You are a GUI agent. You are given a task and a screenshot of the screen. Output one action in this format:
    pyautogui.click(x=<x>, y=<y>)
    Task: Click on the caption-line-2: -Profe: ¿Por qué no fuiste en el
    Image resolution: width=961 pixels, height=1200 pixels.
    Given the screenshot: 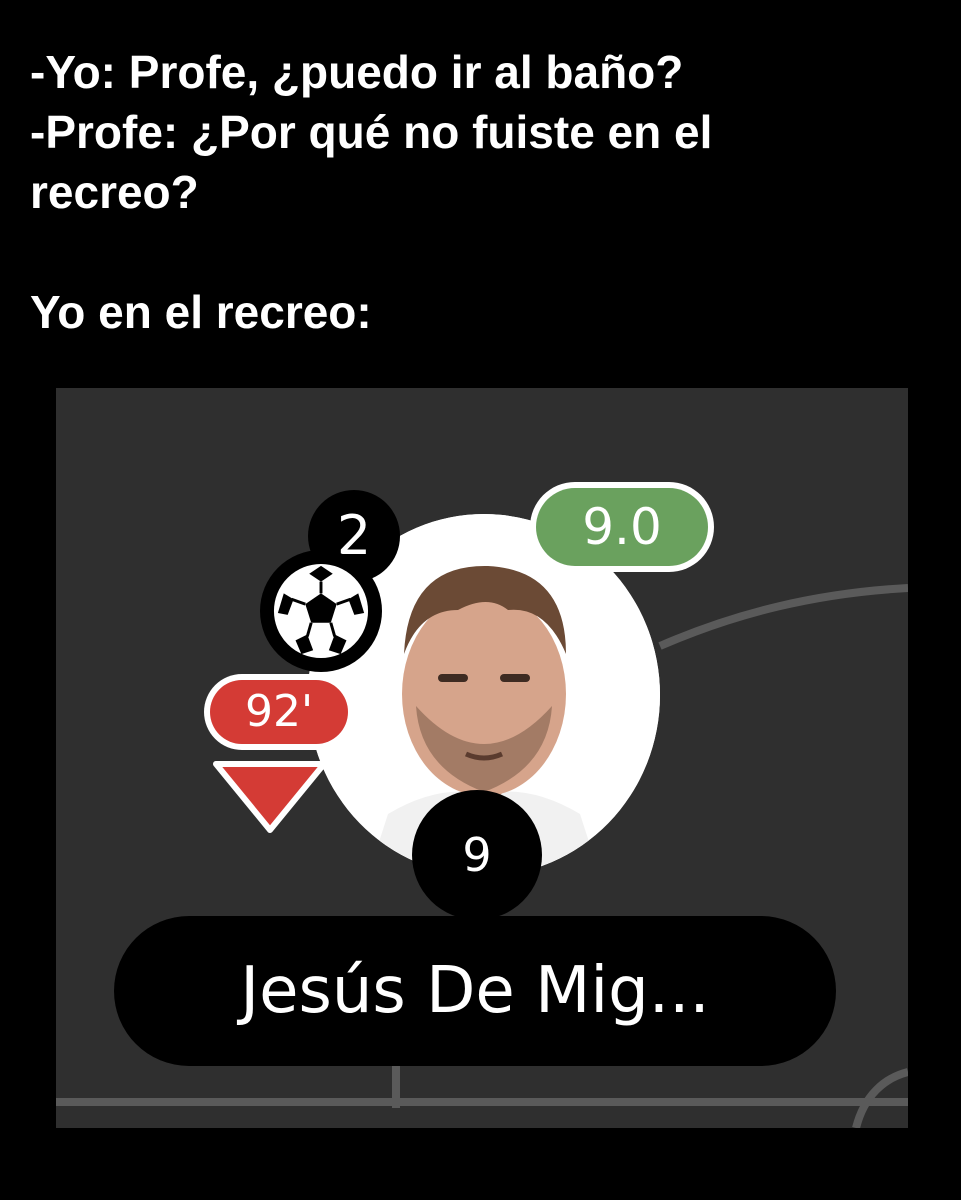 What is the action you would take?
    pyautogui.click(x=371, y=132)
    